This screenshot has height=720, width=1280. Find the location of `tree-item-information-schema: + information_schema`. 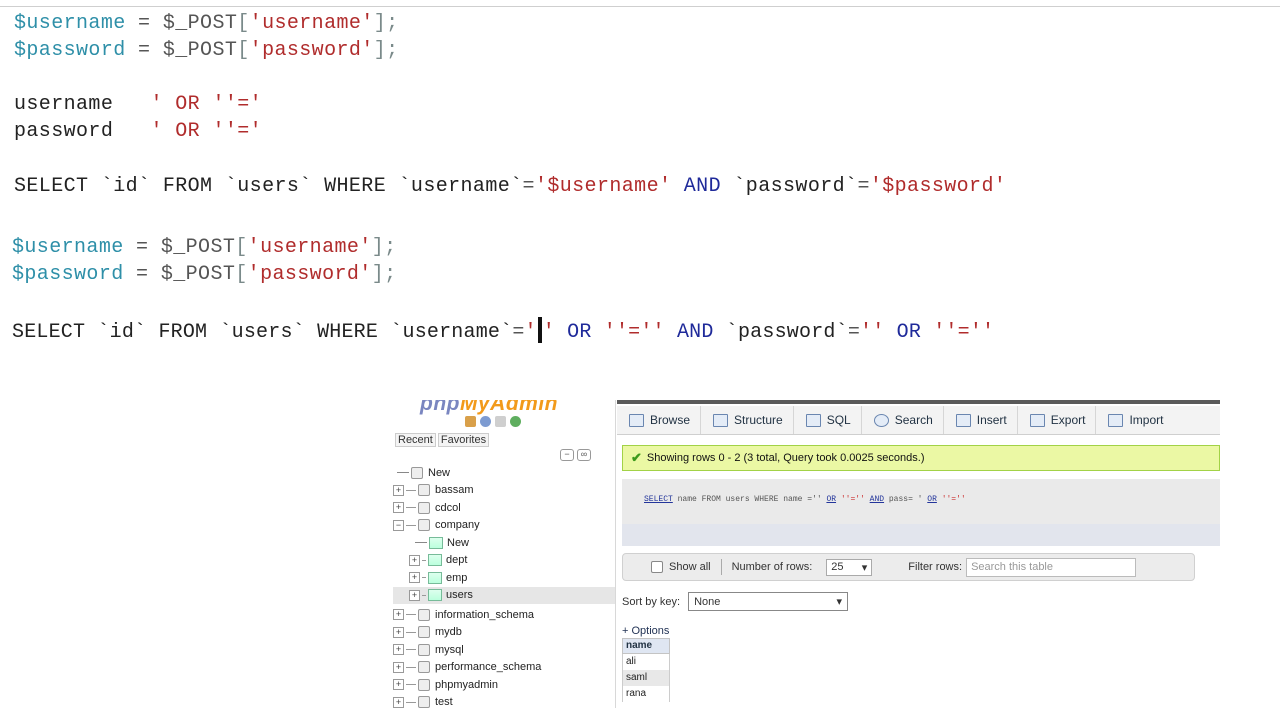

tree-item-information-schema: + information_schema is located at coordinates (504, 615).